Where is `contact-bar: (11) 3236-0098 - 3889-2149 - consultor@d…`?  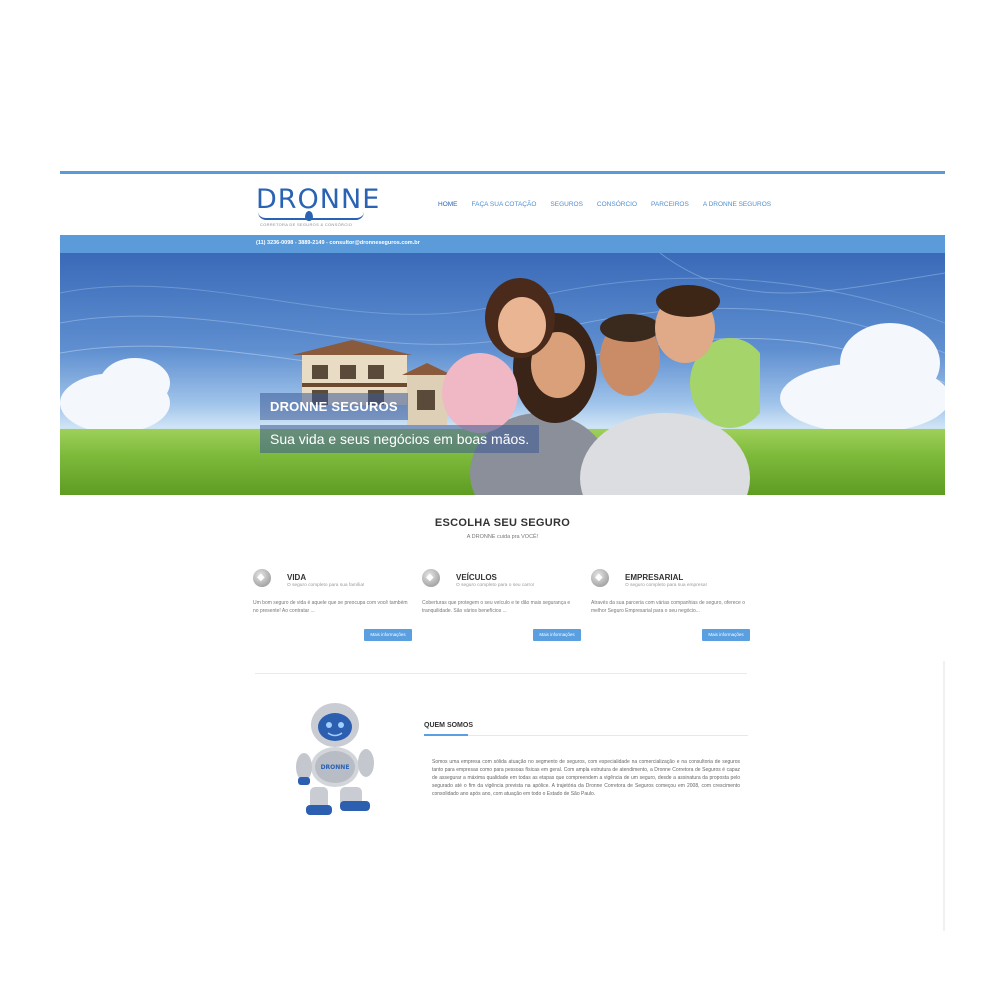 contact-bar: (11) 3236-0098 - 3889-2149 - consultor@d… is located at coordinates (502, 244).